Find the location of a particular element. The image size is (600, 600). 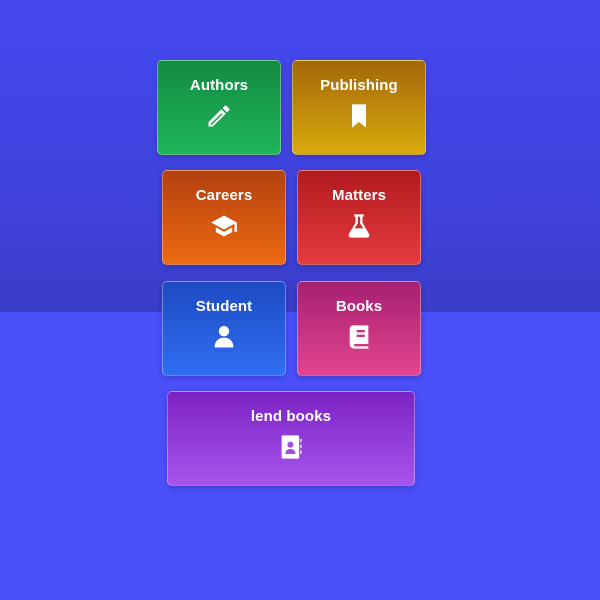

matters-tile: Matters is located at coordinates (359, 217).